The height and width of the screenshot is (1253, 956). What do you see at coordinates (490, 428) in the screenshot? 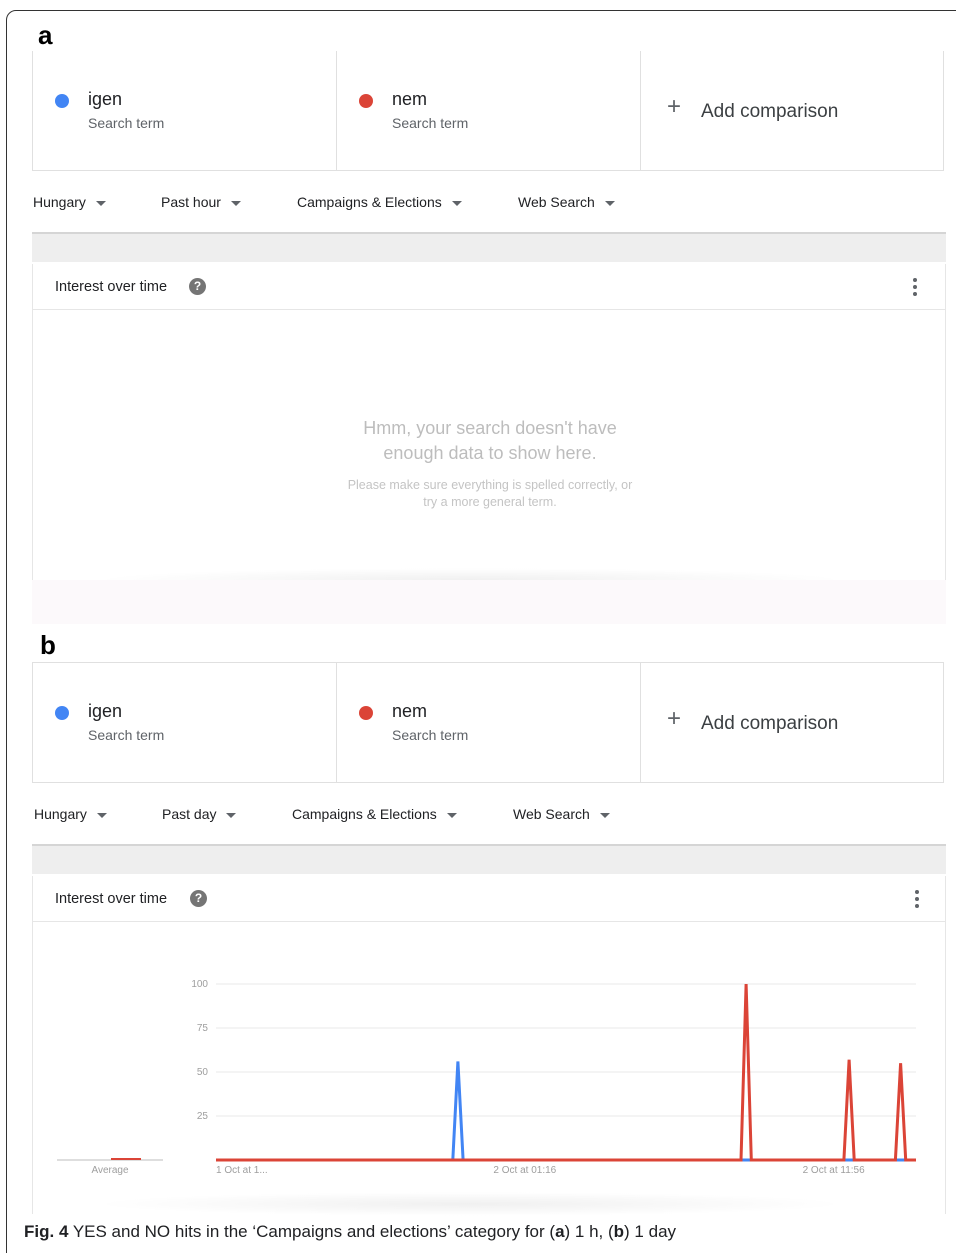
I see `empty-title-line-1: Hmm, your search doesn't have` at bounding box center [490, 428].